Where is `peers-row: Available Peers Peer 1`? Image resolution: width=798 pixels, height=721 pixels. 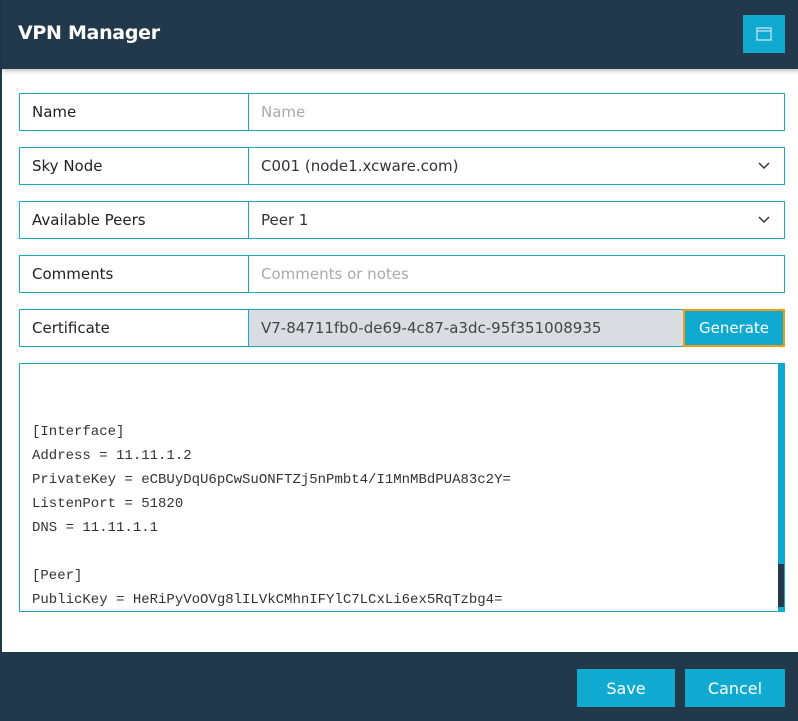
peers-row: Available Peers Peer 1 is located at coordinates (402, 220).